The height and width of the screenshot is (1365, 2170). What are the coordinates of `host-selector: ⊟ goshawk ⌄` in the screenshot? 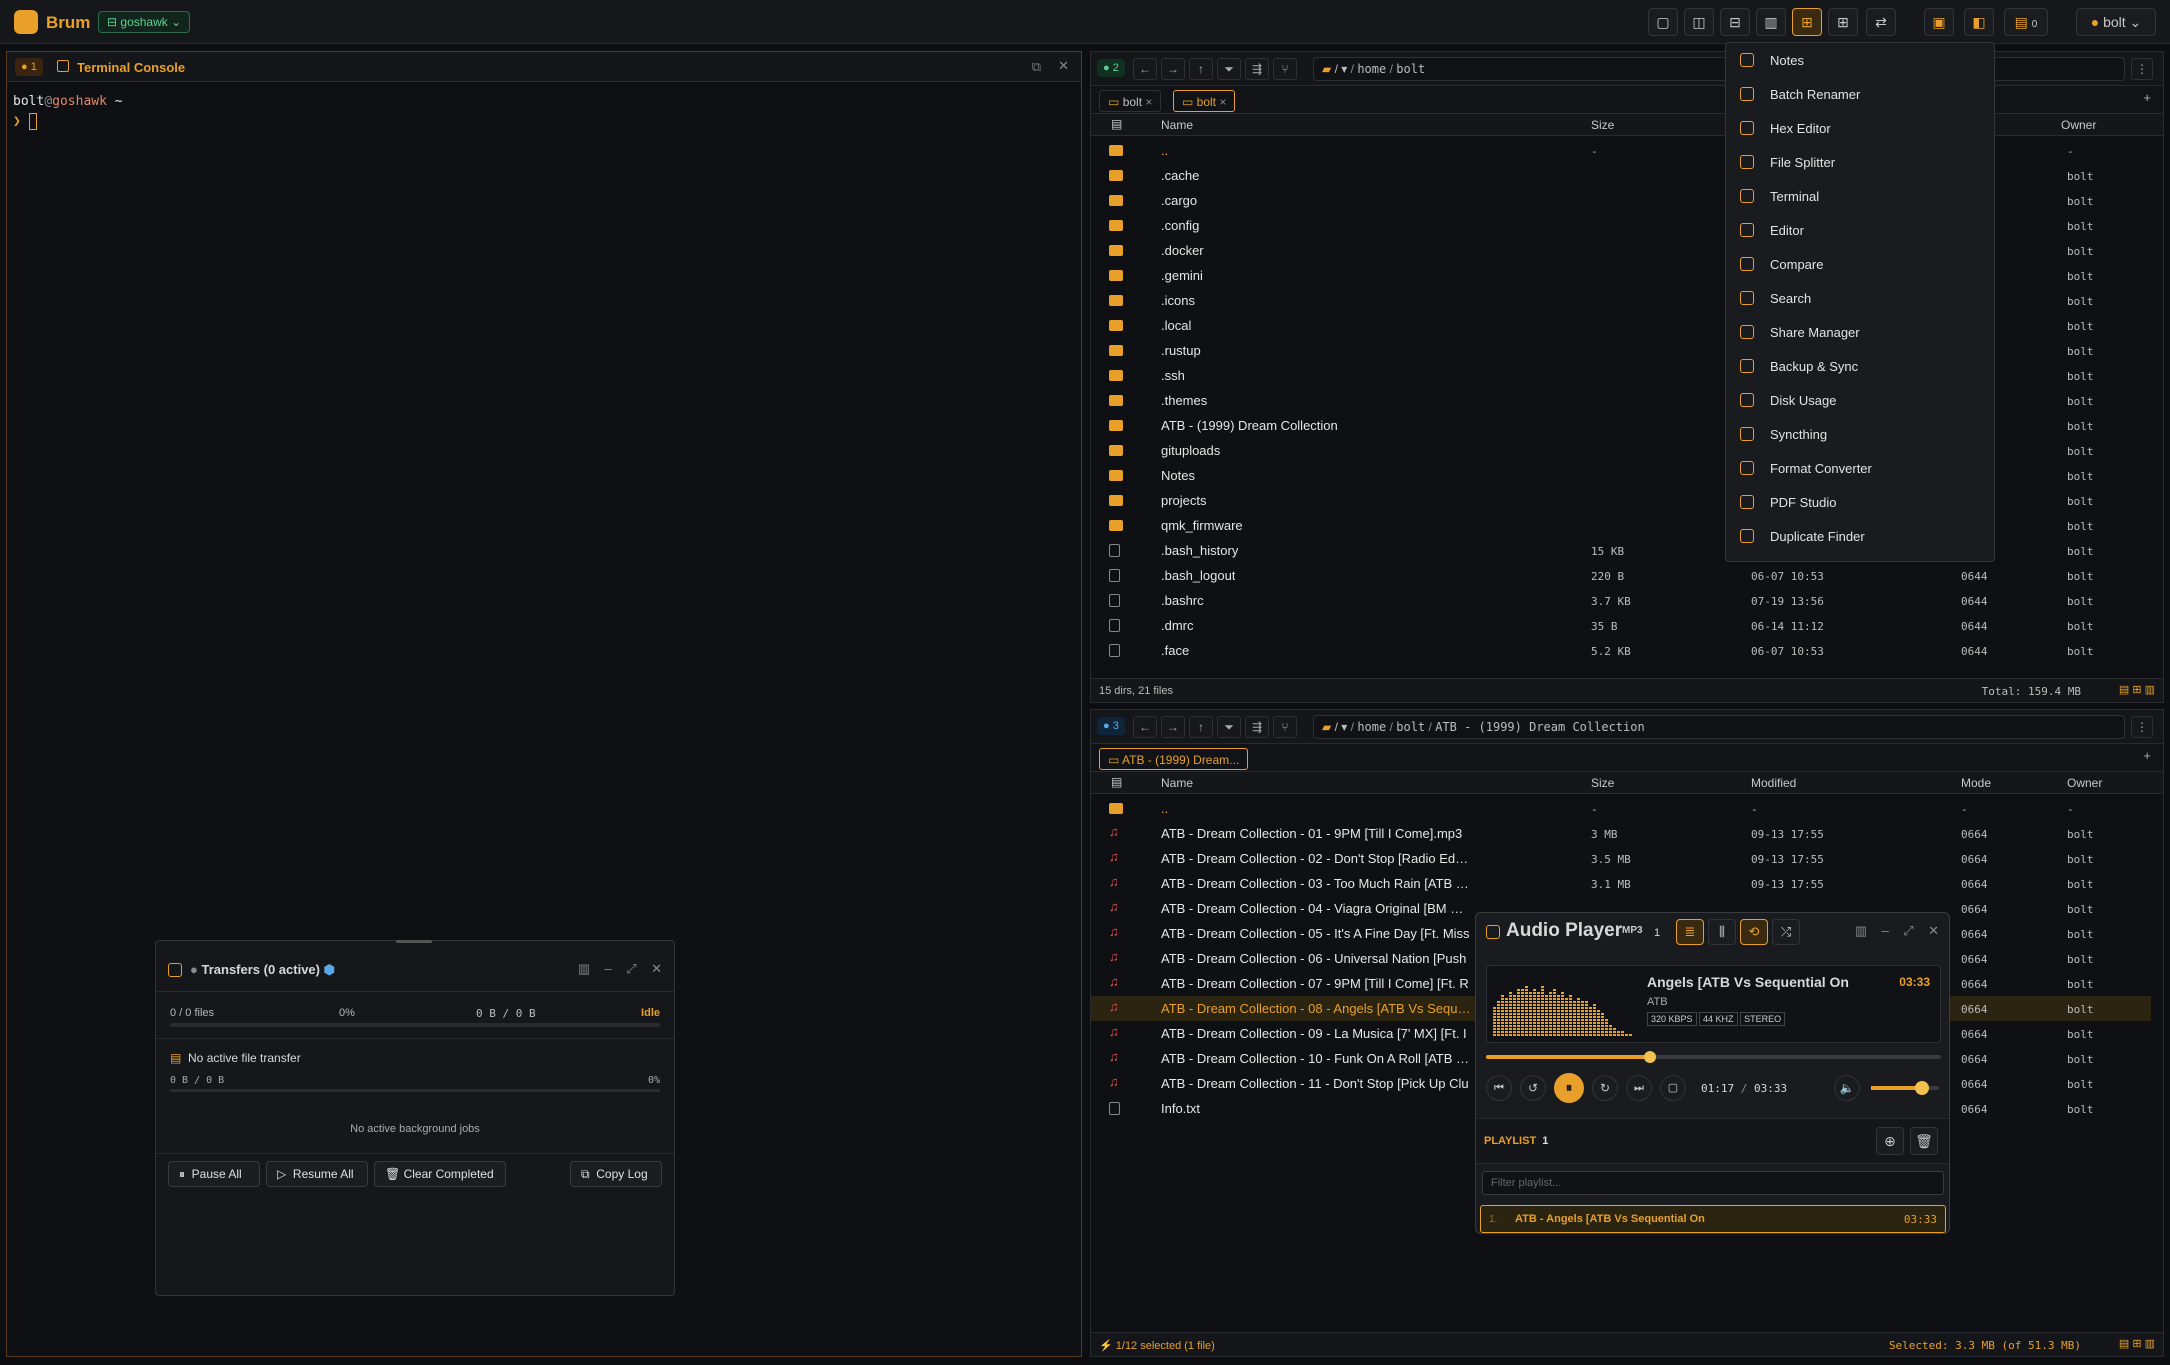 It's located at (144, 22).